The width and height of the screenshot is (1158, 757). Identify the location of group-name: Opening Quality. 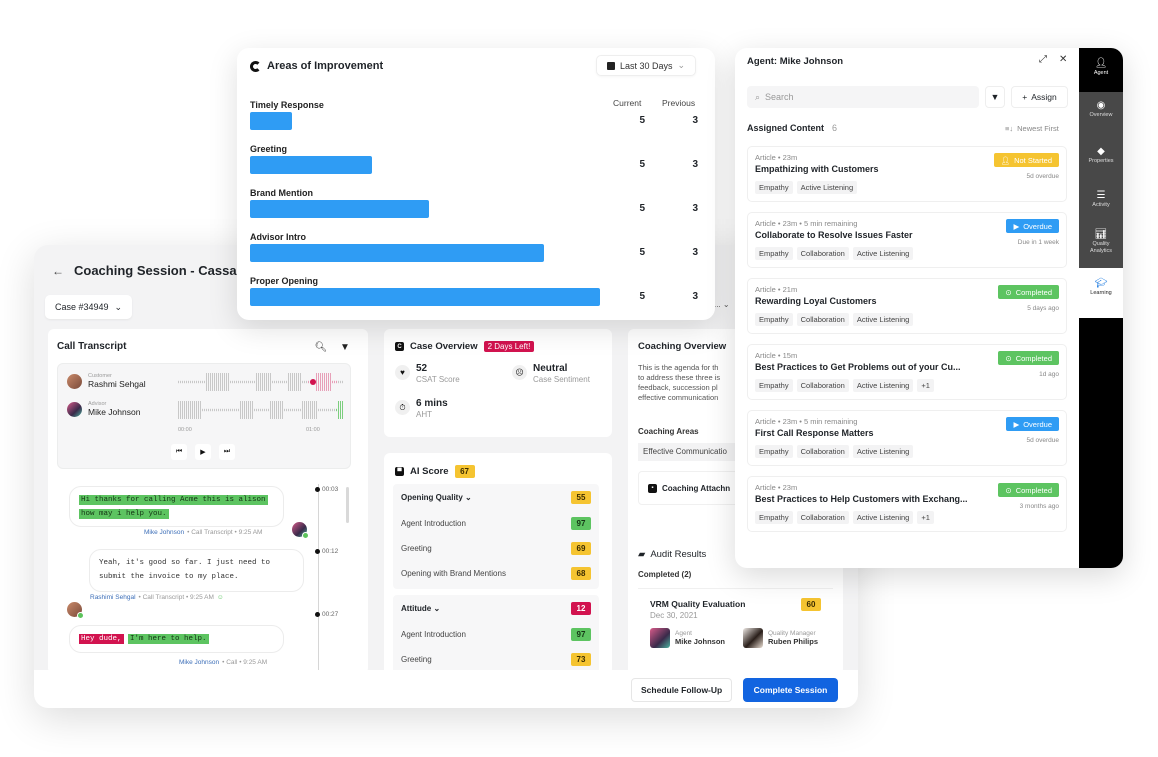
(432, 497).